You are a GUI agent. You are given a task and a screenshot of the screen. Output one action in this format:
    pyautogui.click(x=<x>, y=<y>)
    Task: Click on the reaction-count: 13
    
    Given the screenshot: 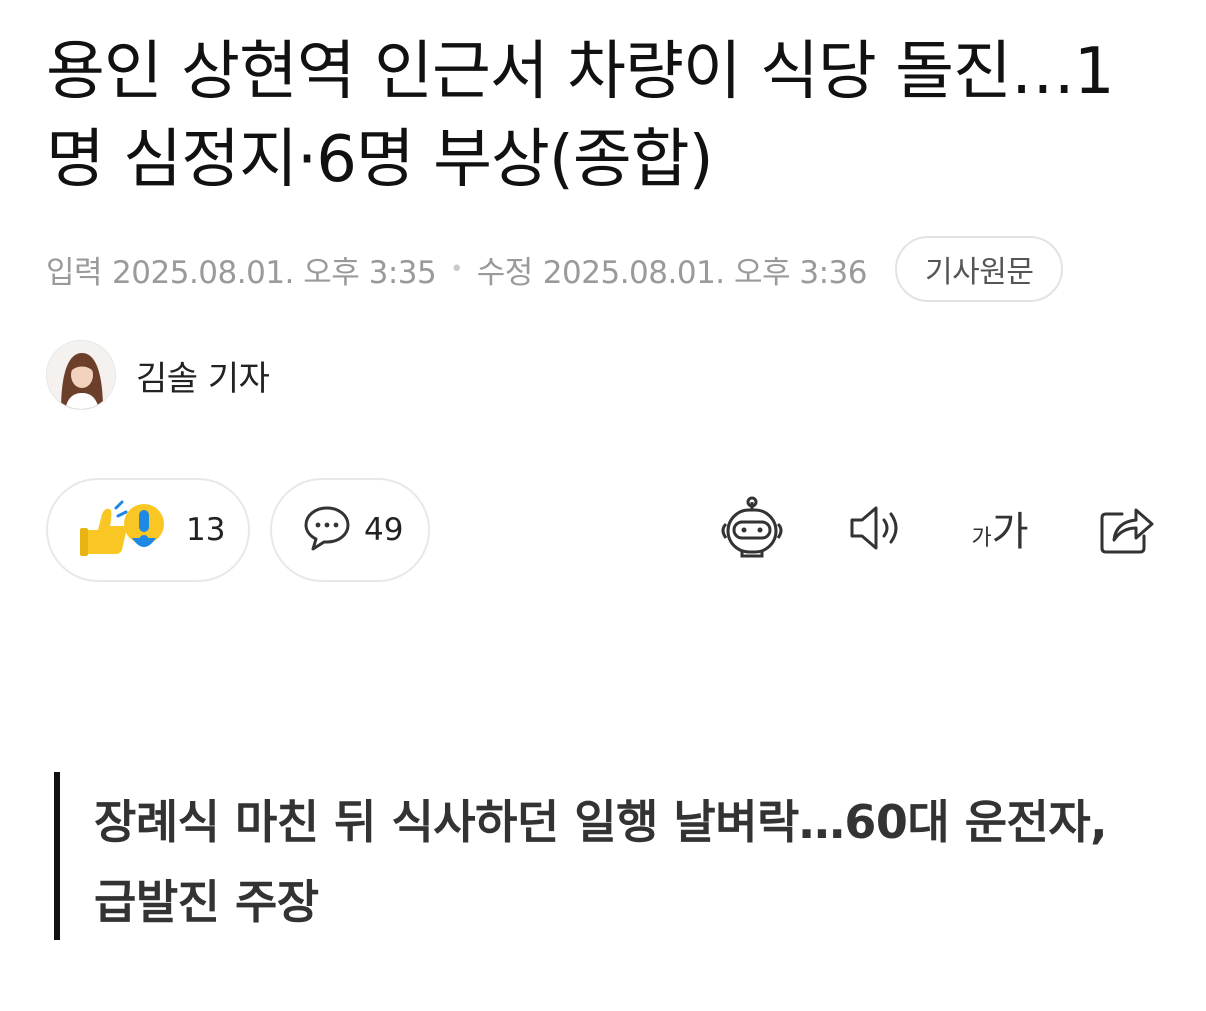 What is the action you would take?
    pyautogui.click(x=206, y=530)
    